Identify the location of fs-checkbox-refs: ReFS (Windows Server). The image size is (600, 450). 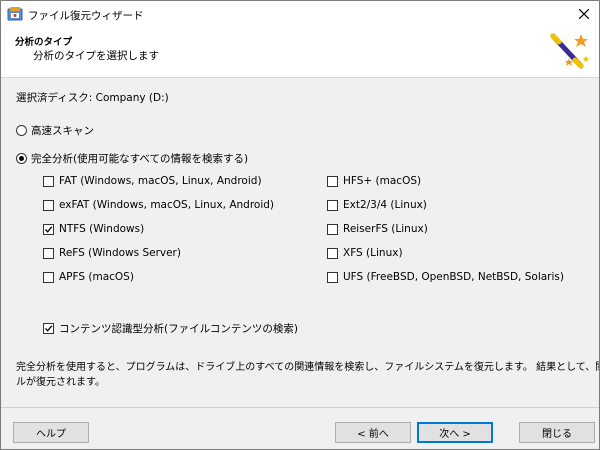
(112, 253).